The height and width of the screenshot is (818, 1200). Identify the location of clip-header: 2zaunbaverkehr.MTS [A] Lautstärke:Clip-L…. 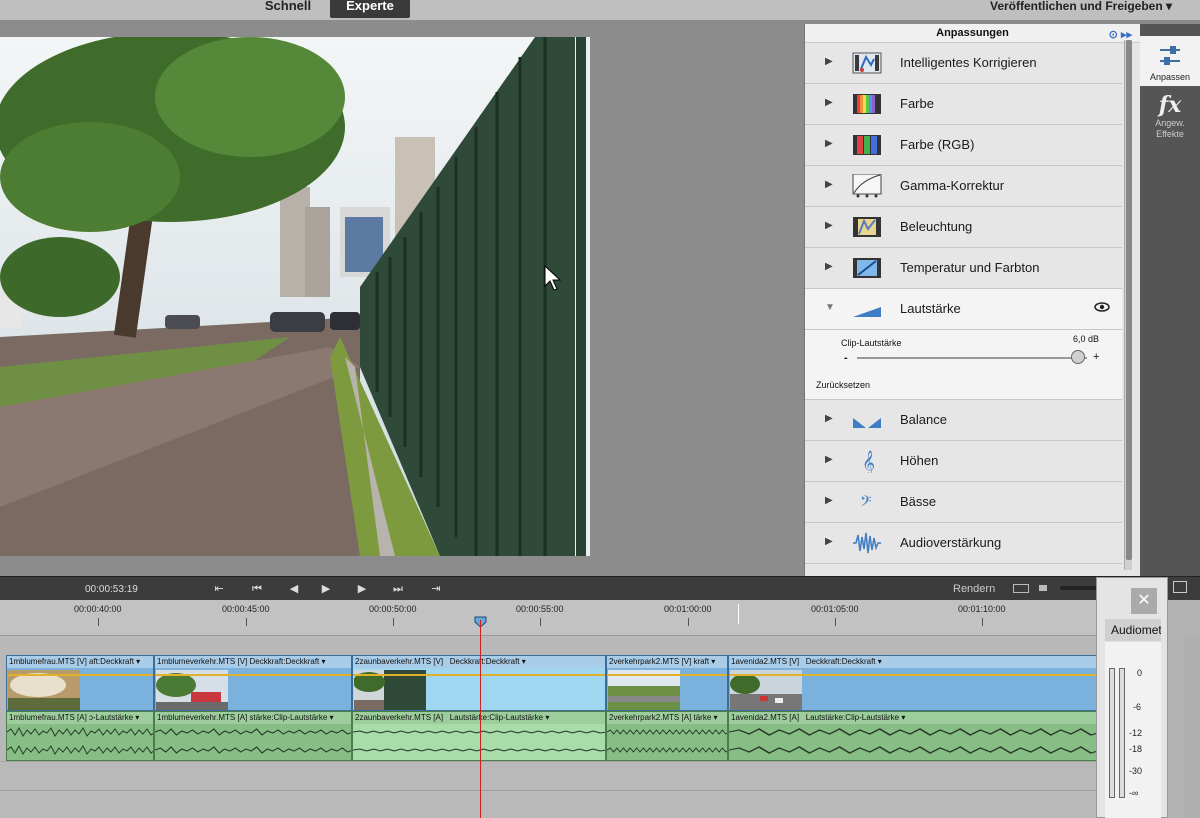
(479, 718).